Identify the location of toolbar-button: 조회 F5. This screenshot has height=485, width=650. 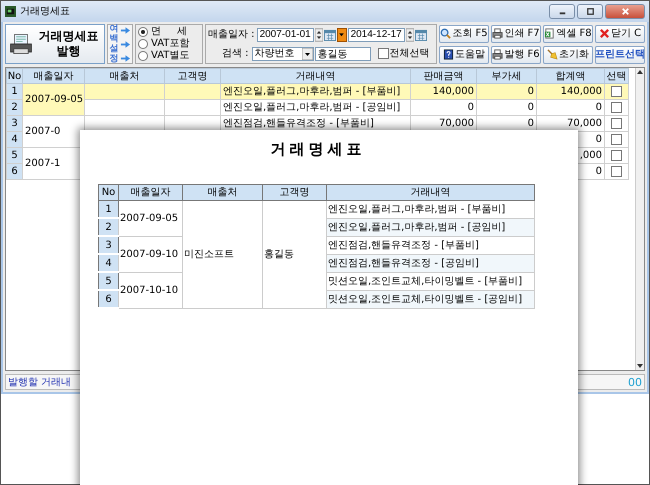
(464, 33).